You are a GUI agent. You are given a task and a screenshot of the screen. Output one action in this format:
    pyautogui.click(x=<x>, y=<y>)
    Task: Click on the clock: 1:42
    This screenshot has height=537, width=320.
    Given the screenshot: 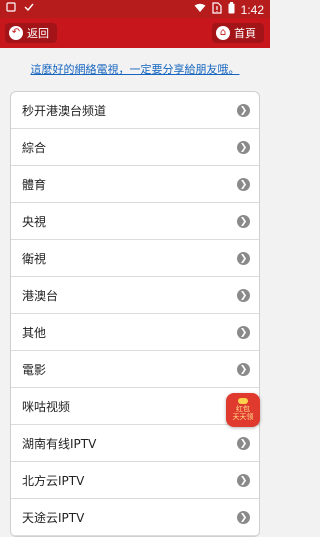 What is the action you would take?
    pyautogui.click(x=252, y=9)
    